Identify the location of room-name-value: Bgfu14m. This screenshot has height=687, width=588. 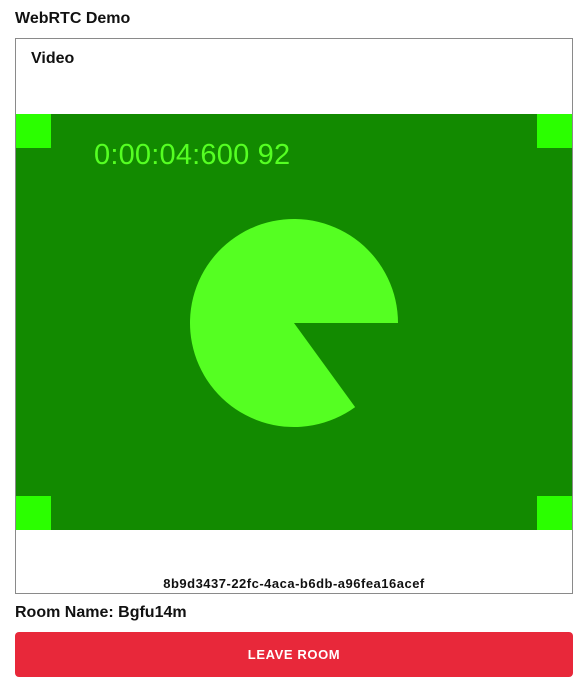
(152, 612).